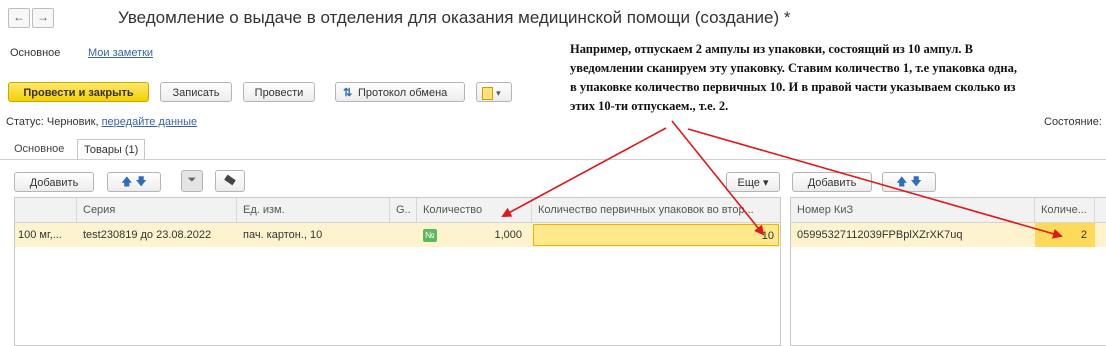  What do you see at coordinates (584, 172) in the screenshot?
I see `arrow-to-quantity` at bounding box center [584, 172].